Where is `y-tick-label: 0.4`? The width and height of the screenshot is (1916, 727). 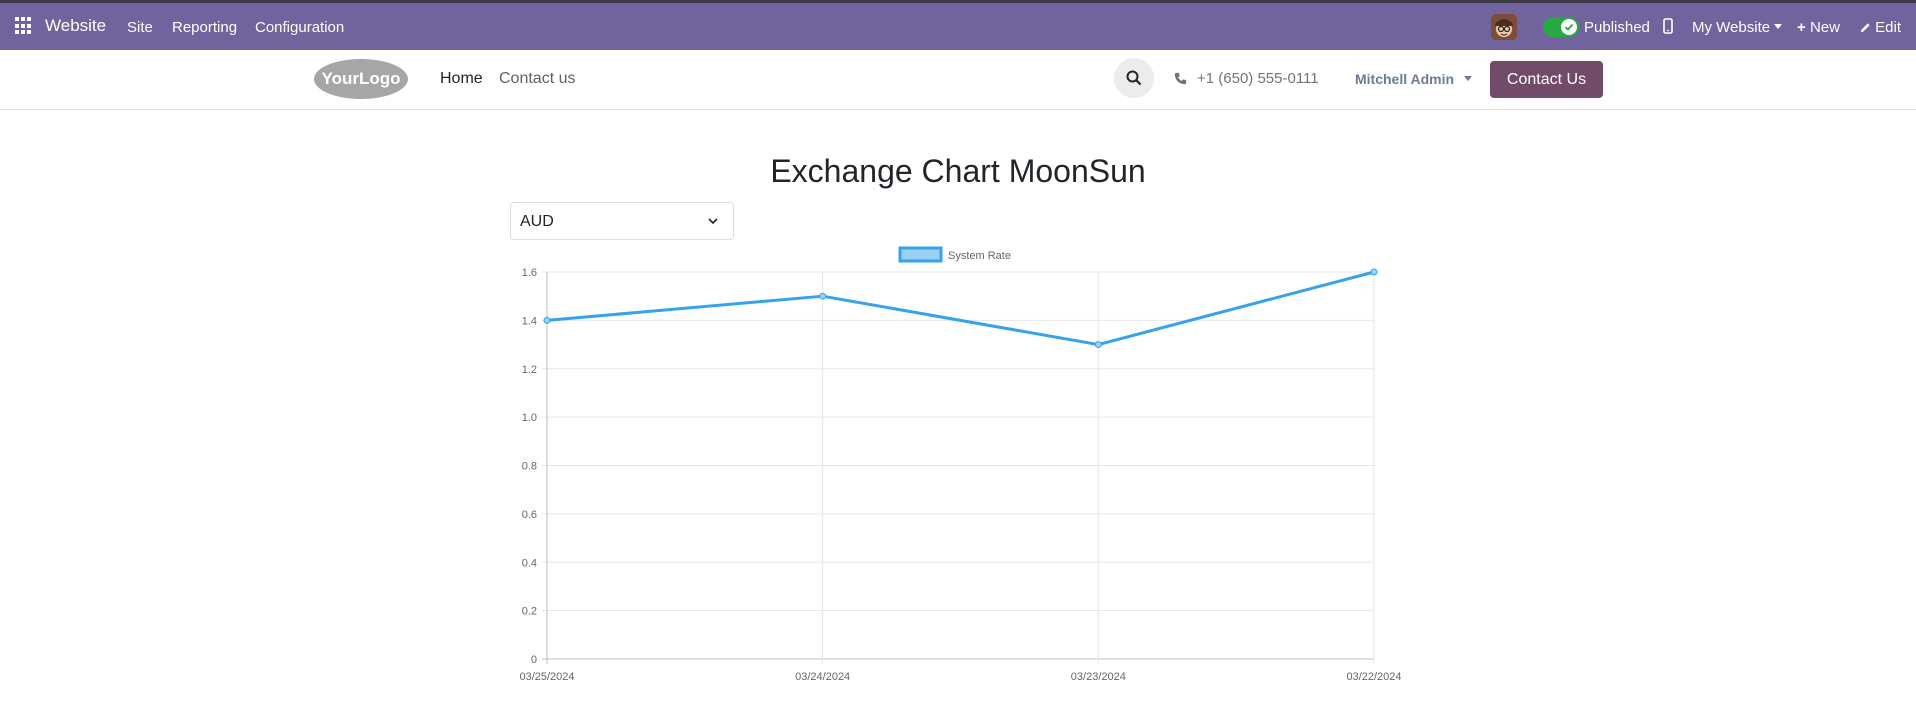 y-tick-label: 0.4 is located at coordinates (529, 563).